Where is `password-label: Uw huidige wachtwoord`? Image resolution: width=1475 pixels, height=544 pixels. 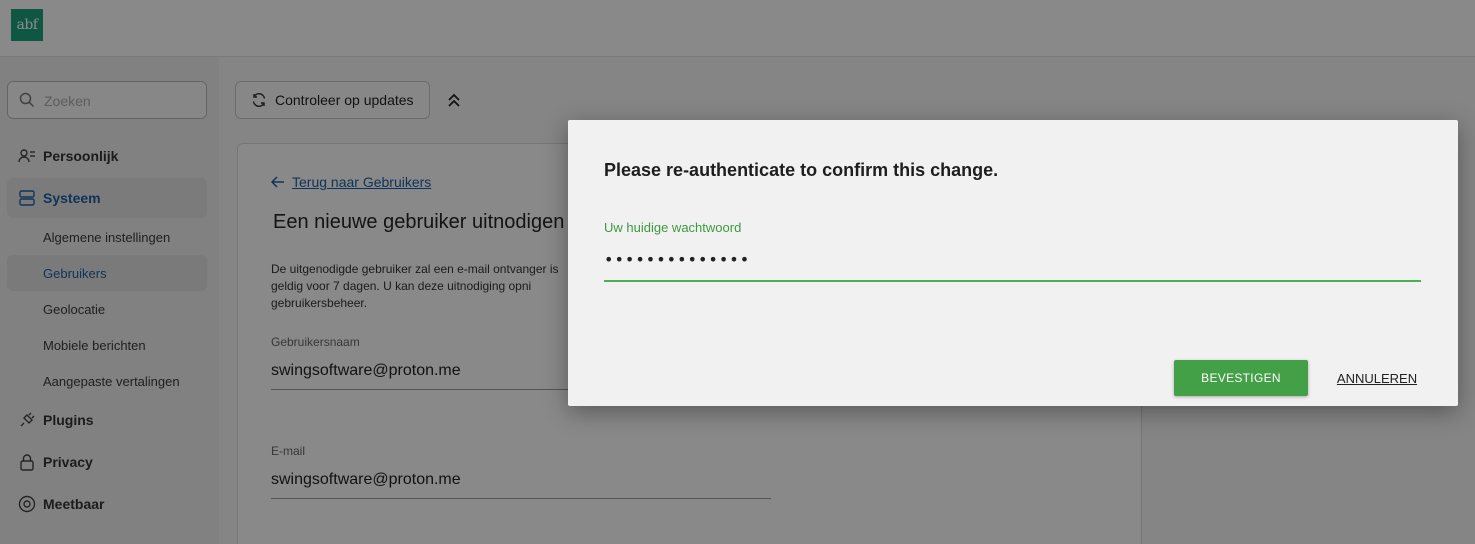
password-label: Uw huidige wachtwoord is located at coordinates (673, 227).